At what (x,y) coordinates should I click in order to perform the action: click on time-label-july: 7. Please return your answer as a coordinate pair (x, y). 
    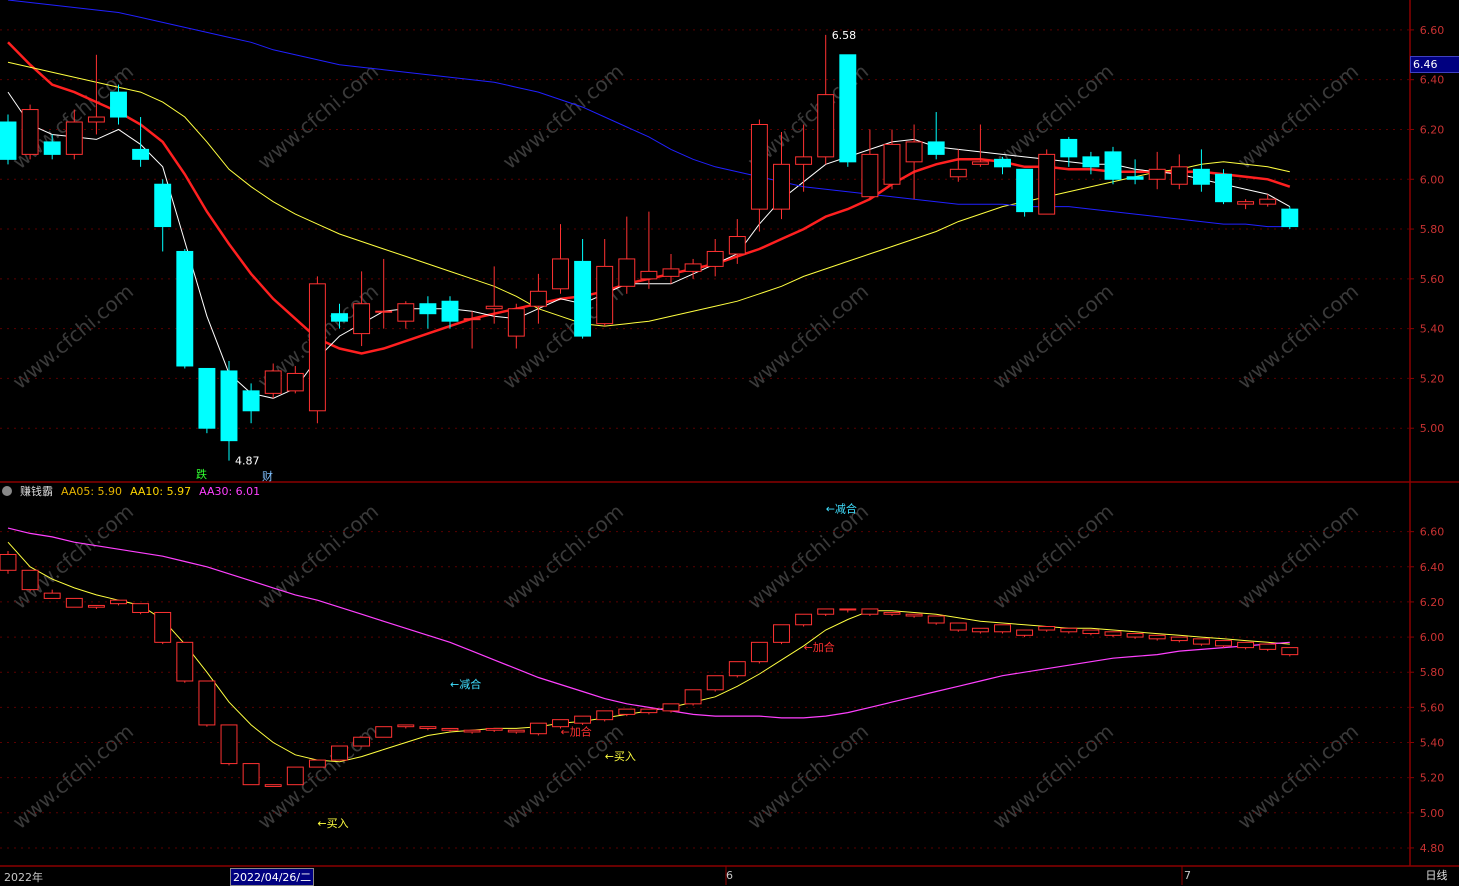
    Looking at the image, I should click on (1187, 875).